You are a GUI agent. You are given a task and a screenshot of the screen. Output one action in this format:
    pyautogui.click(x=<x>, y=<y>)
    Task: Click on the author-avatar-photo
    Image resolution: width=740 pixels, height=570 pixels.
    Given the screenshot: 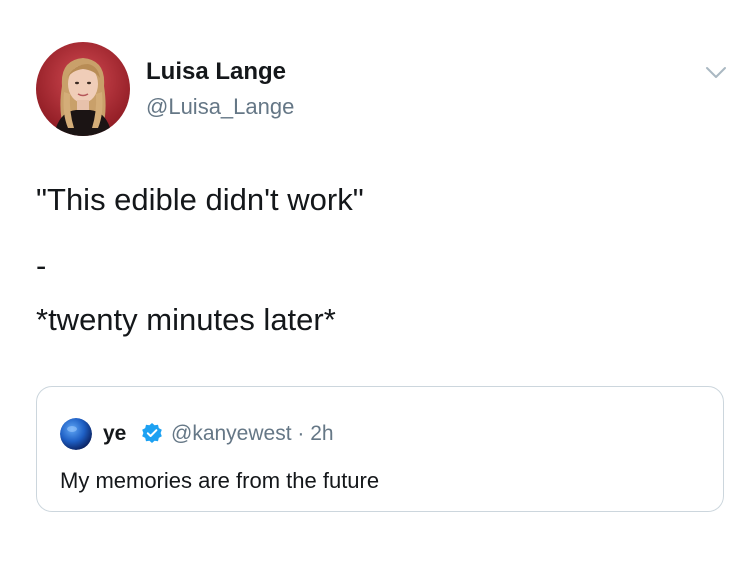 What is the action you would take?
    pyautogui.click(x=83, y=89)
    